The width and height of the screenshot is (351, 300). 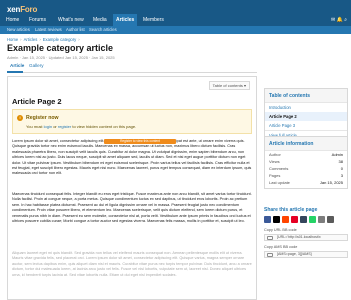 What do you see at coordinates (48, 30) in the screenshot?
I see `subnav-latest-reviews: Latest reviews` at bounding box center [48, 30].